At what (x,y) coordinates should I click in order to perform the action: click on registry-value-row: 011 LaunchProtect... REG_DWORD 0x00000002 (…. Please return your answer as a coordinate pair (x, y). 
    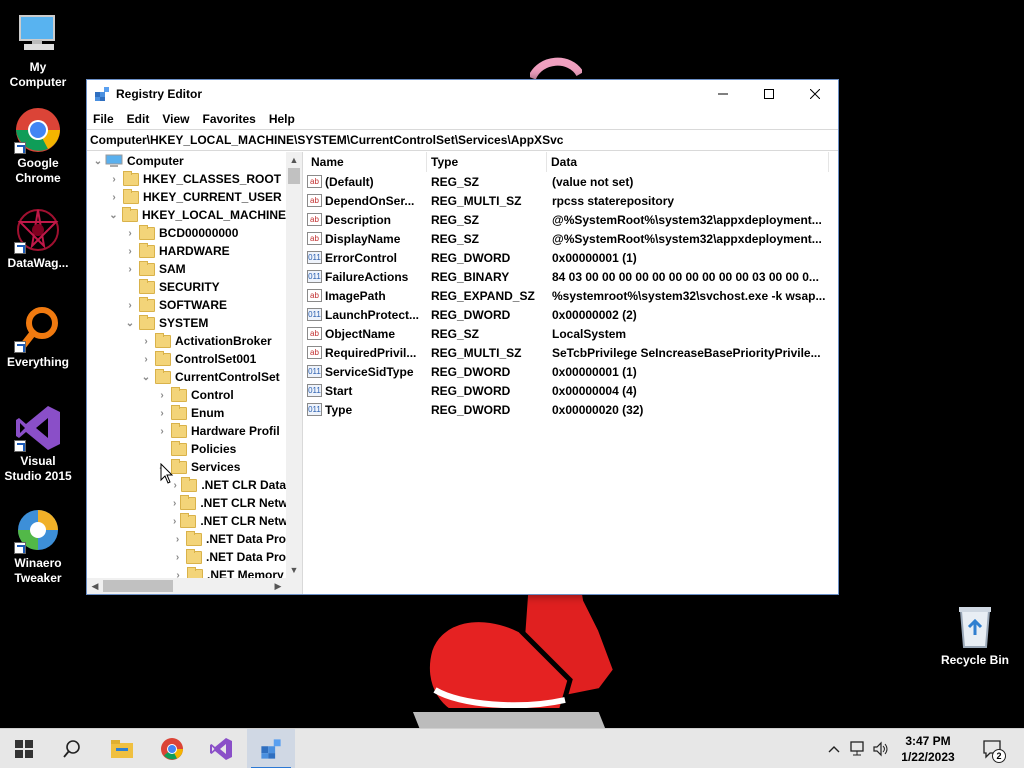
    Looking at the image, I should click on (572, 314).